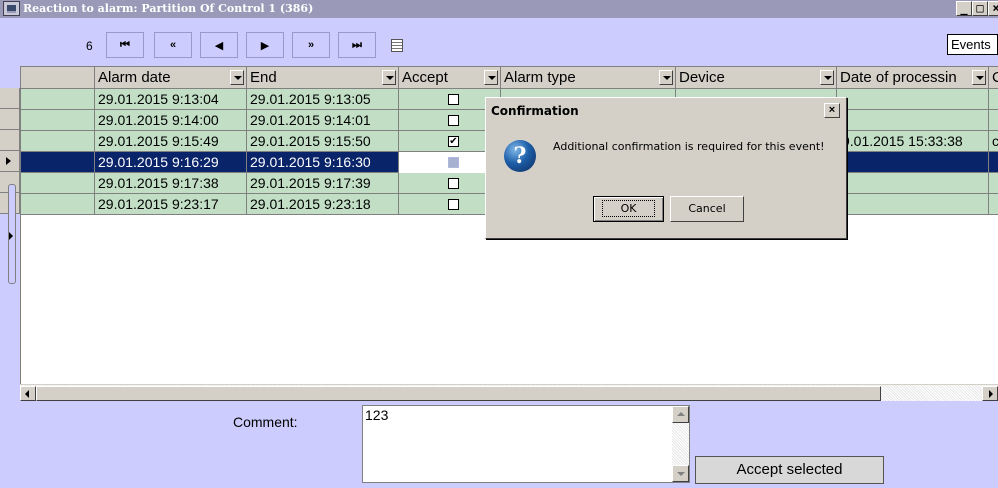 This screenshot has height=488, width=998. I want to click on expand-arrow-icon, so click(11, 236).